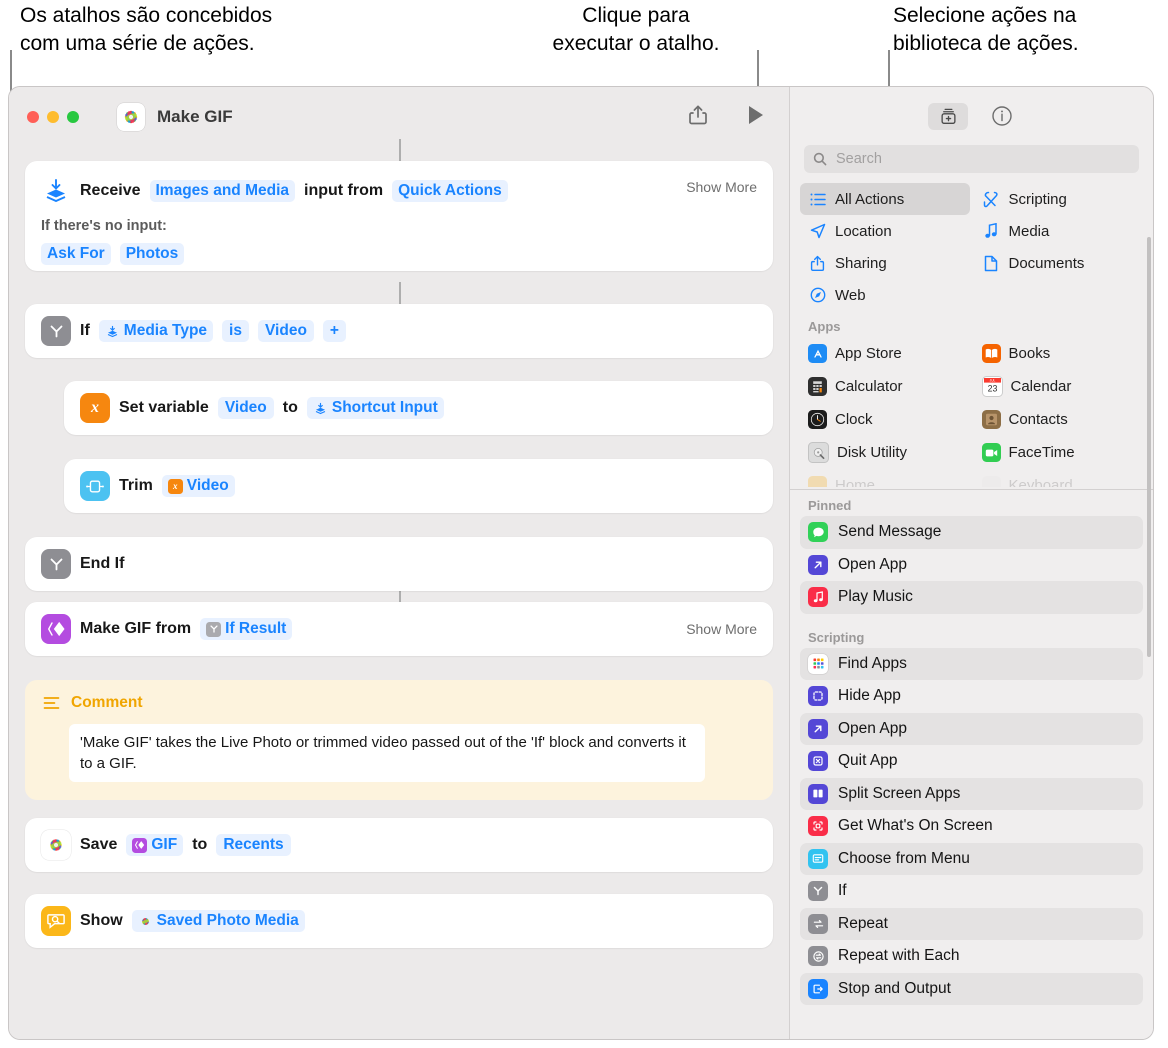 The image size is (1168, 1048). I want to click on action-save: Save GIF to Recents, so click(399, 845).